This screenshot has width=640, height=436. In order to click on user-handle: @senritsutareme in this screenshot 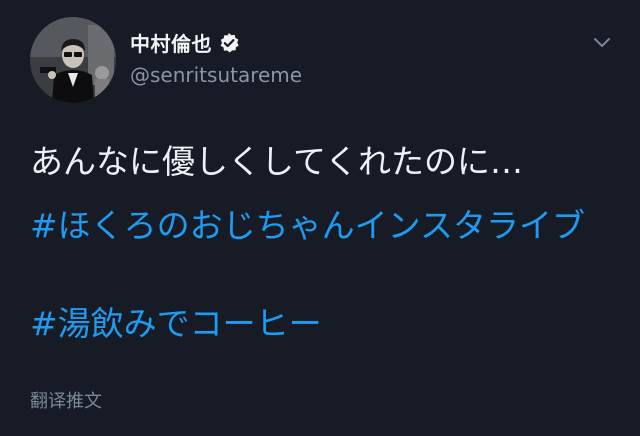, I will do `click(216, 75)`.